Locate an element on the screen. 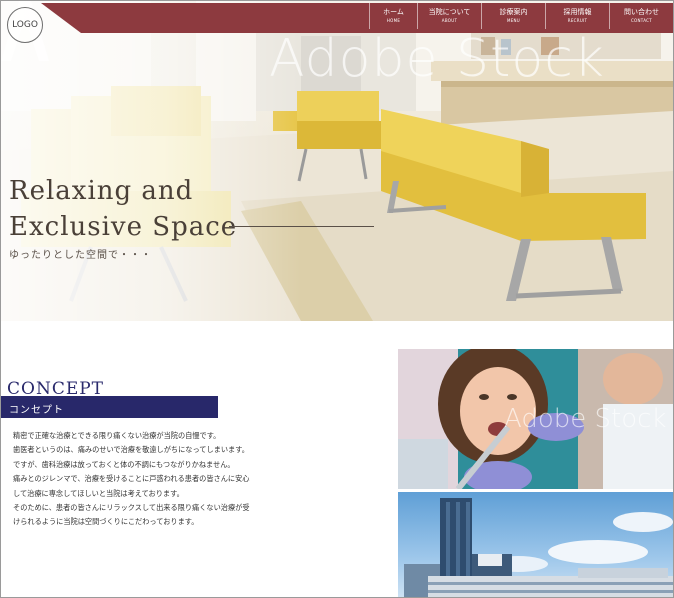 The height and width of the screenshot is (598, 674). concept-paragraph: 痛みとのジレンマで、治療を受けることに戸惑われる患者の皆さんに安心 is located at coordinates (131, 479).